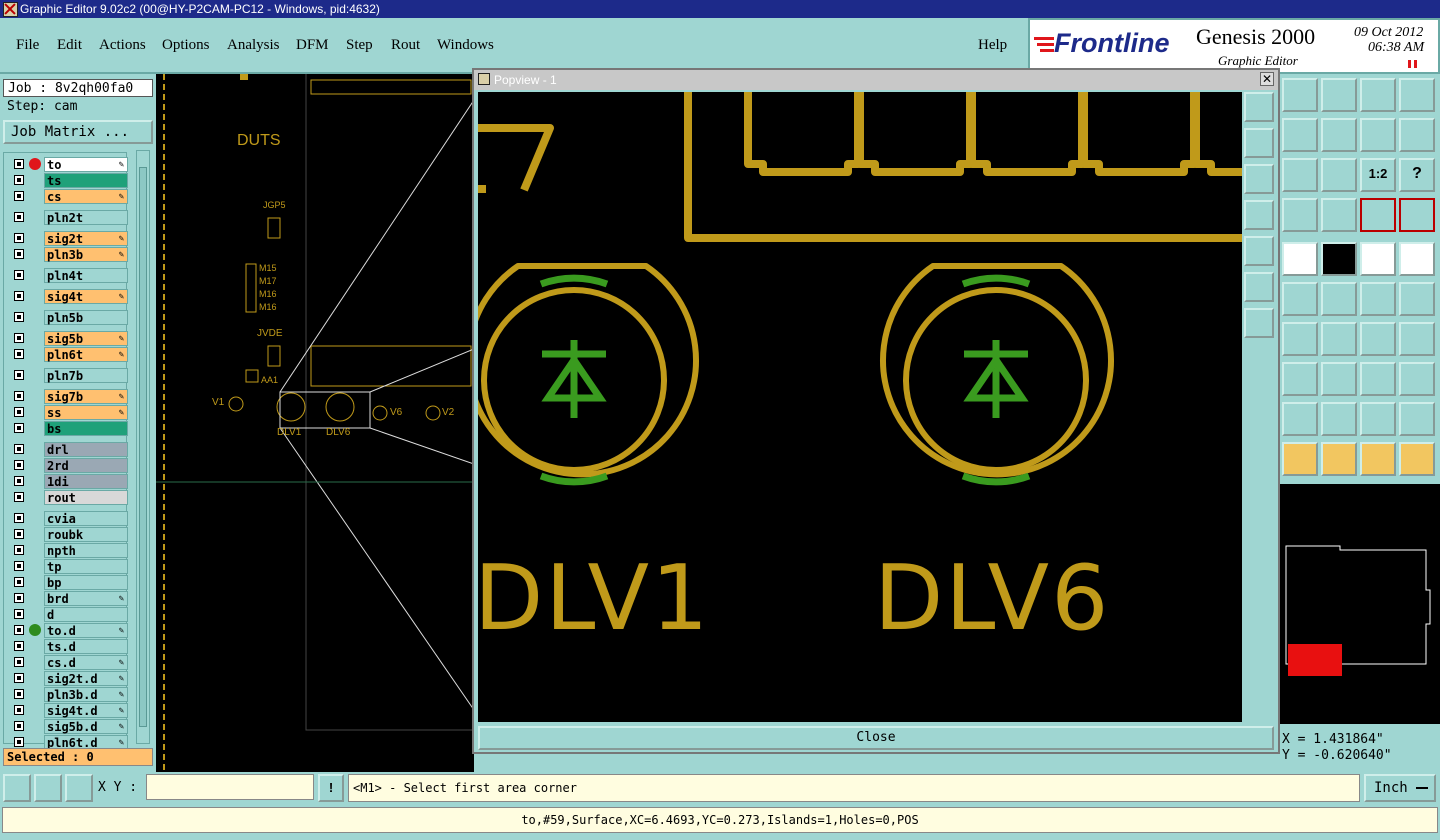 The width and height of the screenshot is (1440, 840). What do you see at coordinates (1378, 95) in the screenshot?
I see `house-tool-button` at bounding box center [1378, 95].